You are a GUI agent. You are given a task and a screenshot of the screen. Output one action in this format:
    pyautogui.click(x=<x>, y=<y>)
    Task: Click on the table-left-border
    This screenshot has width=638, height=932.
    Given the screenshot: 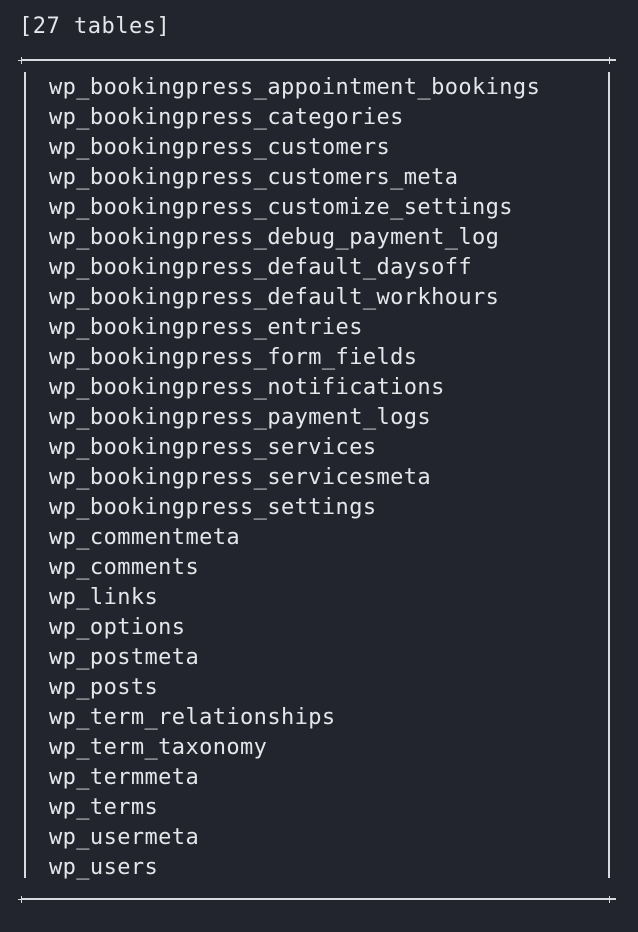 What is the action you would take?
    pyautogui.click(x=25, y=475)
    